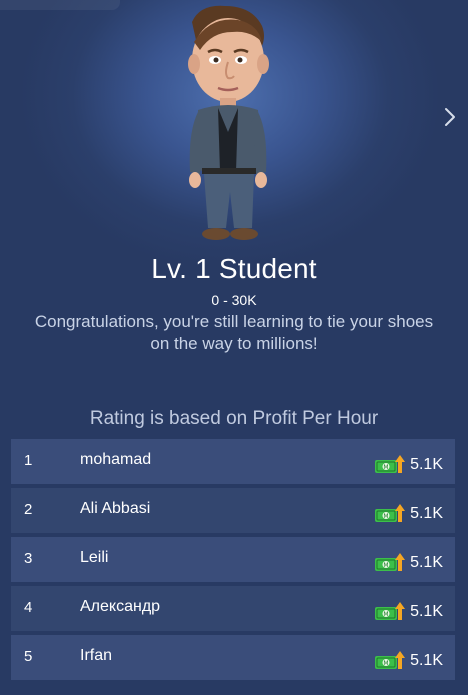 The height and width of the screenshot is (695, 468). I want to click on leaderboard-row: 3 Leili M 5.1K, so click(233, 559).